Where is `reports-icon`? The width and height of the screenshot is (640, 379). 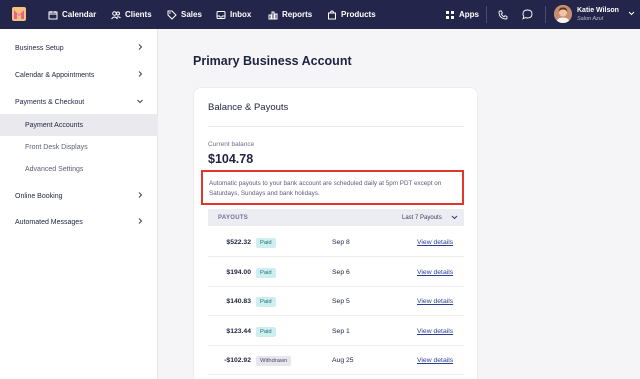 reports-icon is located at coordinates (273, 15).